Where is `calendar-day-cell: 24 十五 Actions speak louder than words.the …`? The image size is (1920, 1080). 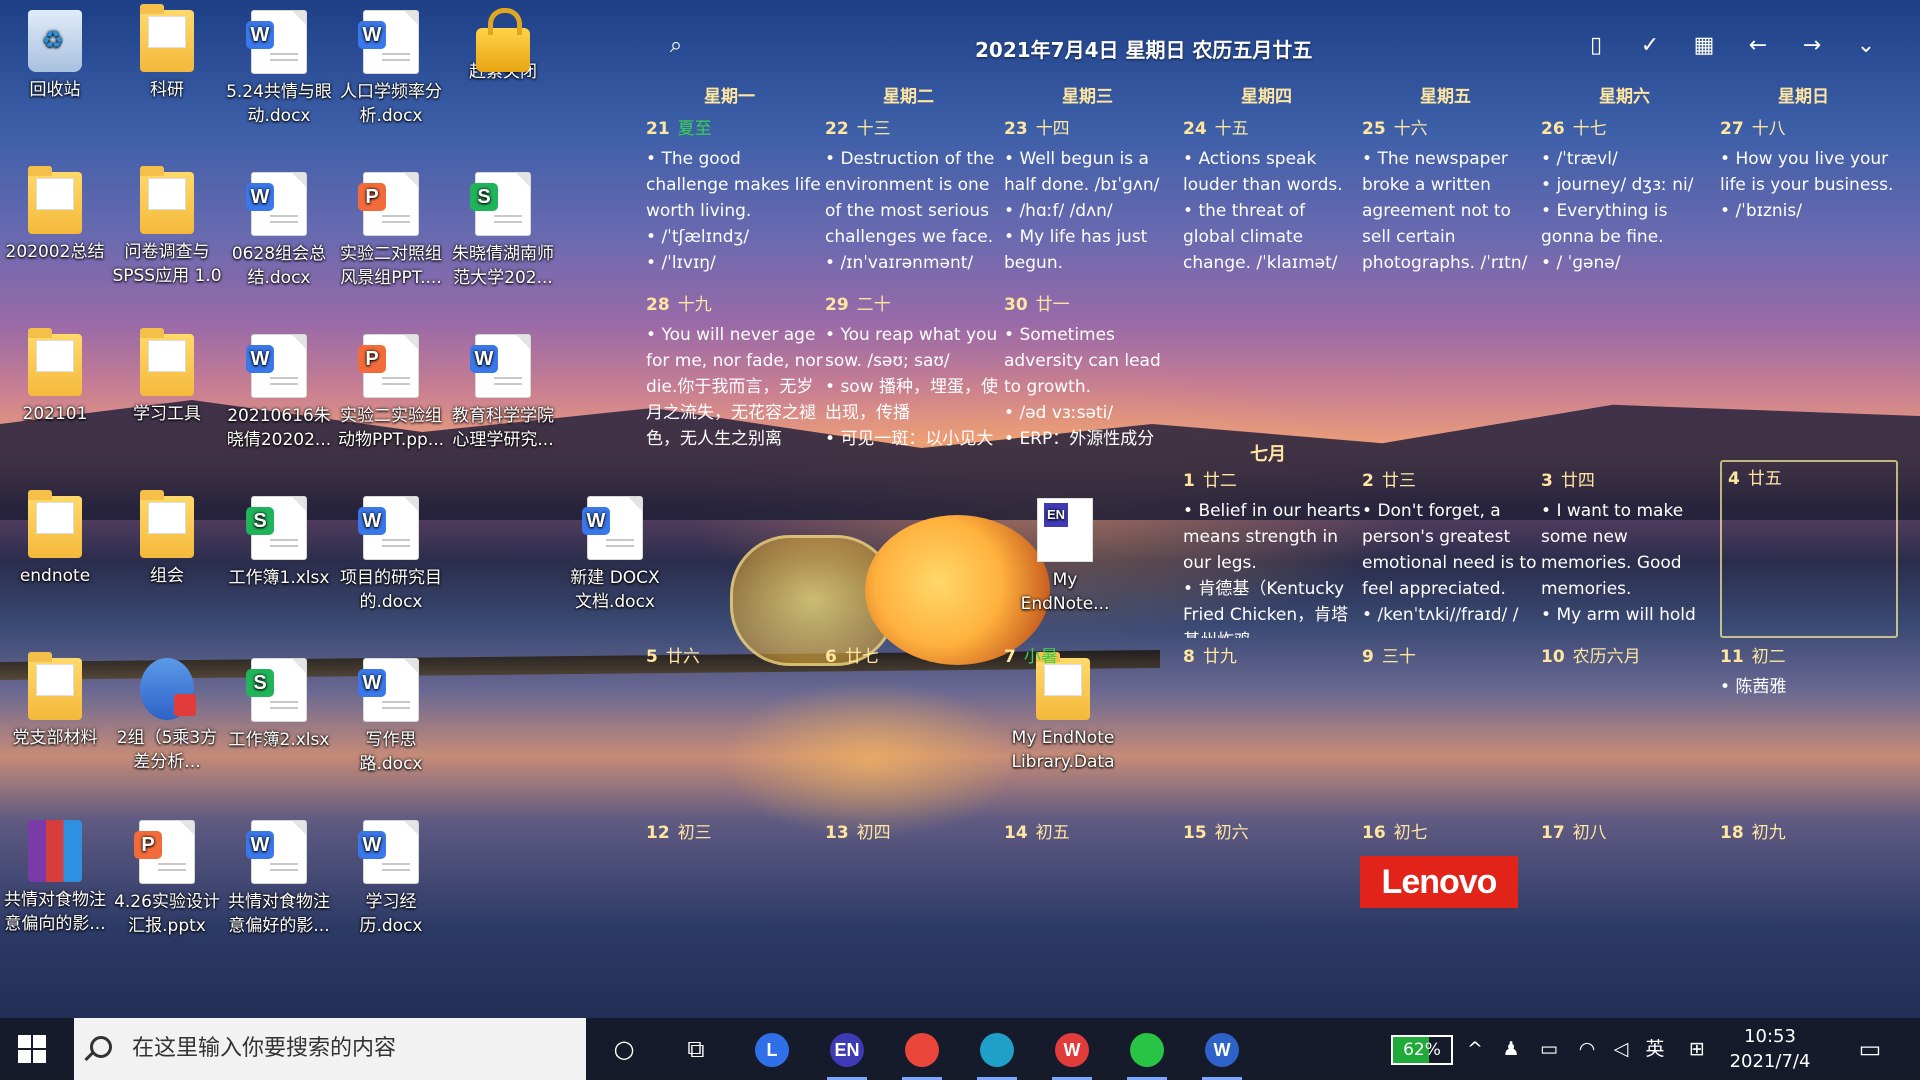 calendar-day-cell: 24 十五 Actions speak louder than words.the … is located at coordinates (1272, 201).